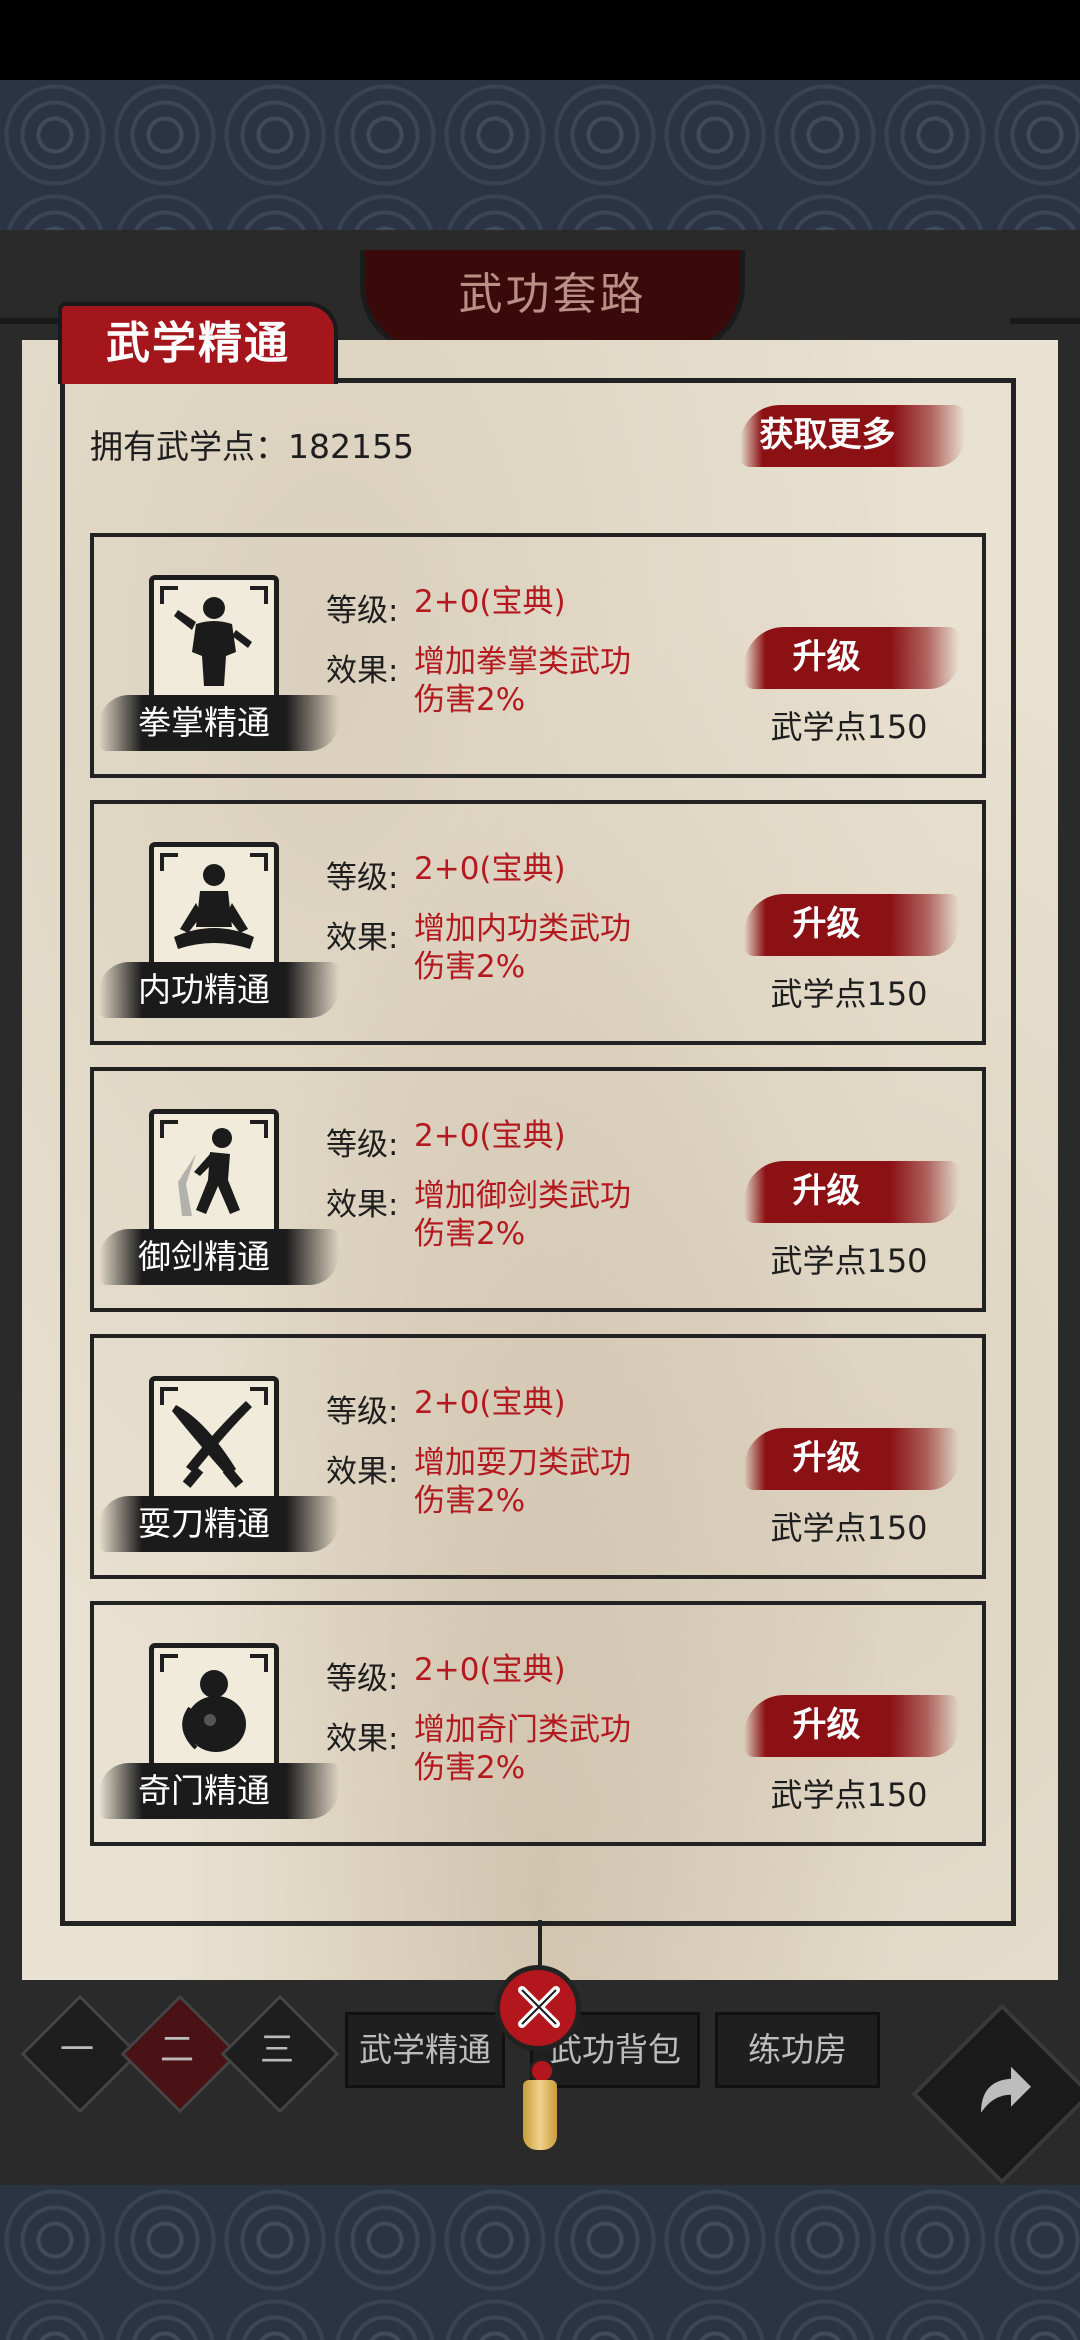 The width and height of the screenshot is (1080, 2340). Describe the element at coordinates (540, 1945) in the screenshot. I see `close-hanger-line` at that location.